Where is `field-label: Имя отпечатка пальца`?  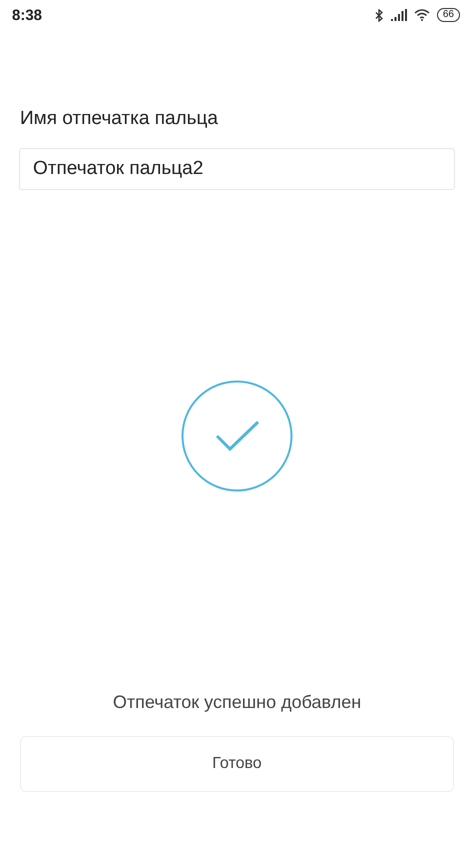
field-label: Имя отпечатка пальца is located at coordinates (119, 119).